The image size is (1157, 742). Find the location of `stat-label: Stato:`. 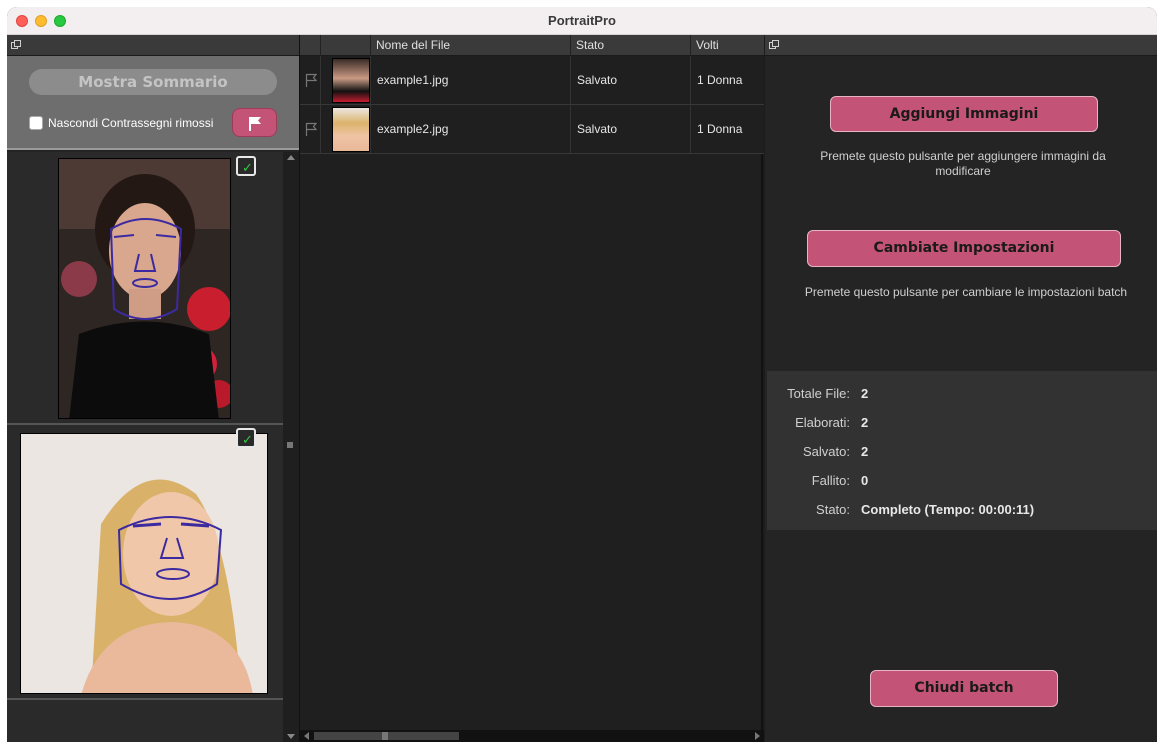

stat-label: Stato: is located at coordinates (833, 509).